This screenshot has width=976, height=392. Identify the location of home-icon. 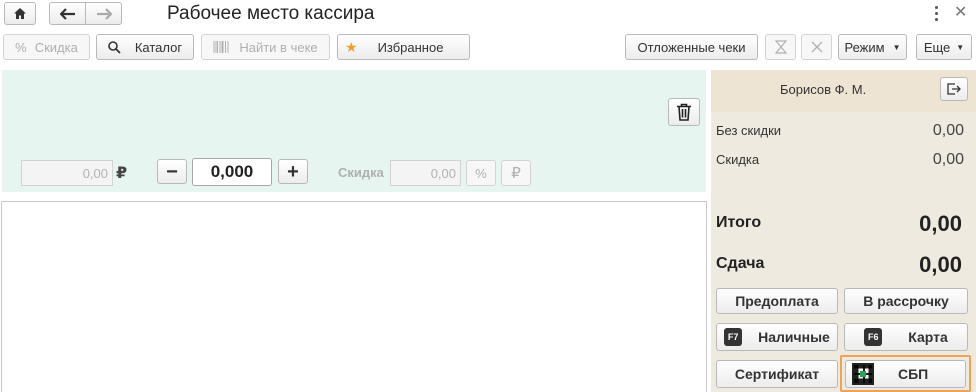
(20, 13).